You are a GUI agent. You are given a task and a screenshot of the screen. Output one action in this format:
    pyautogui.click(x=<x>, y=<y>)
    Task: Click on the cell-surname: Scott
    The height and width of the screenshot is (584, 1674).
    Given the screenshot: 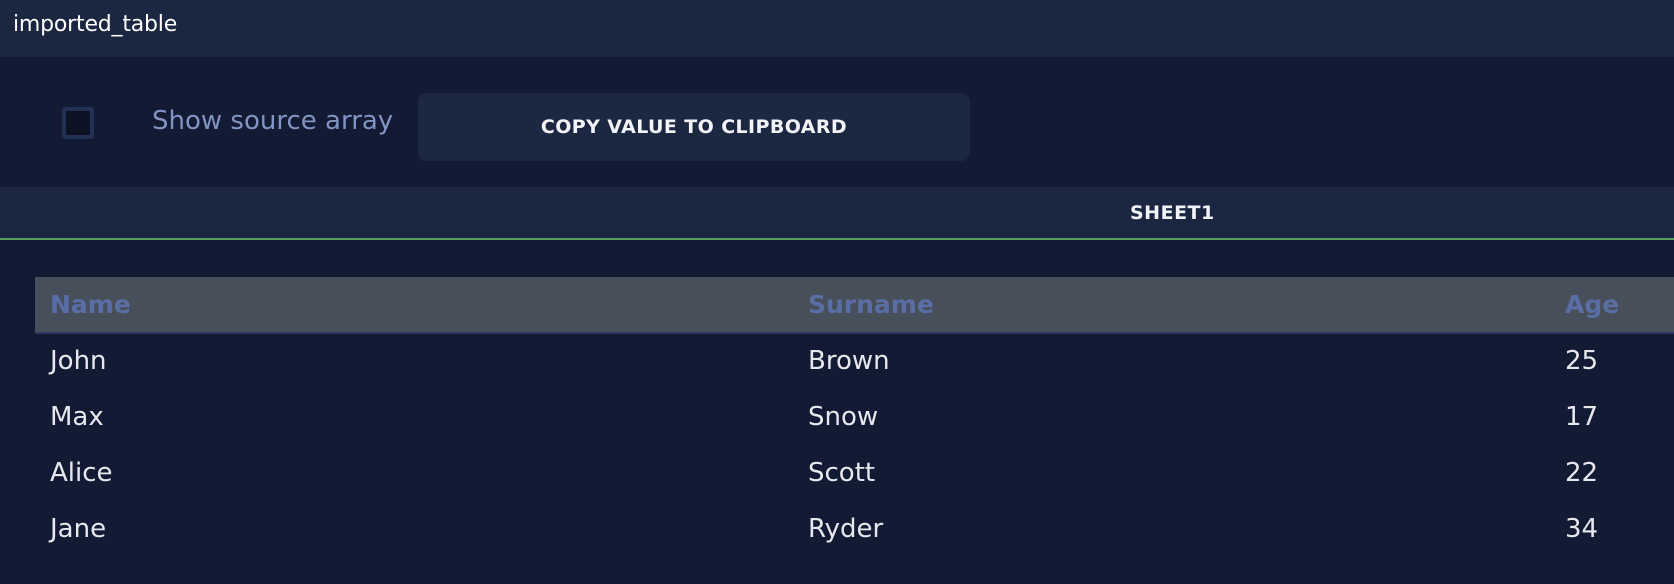 What is the action you would take?
    pyautogui.click(x=842, y=473)
    